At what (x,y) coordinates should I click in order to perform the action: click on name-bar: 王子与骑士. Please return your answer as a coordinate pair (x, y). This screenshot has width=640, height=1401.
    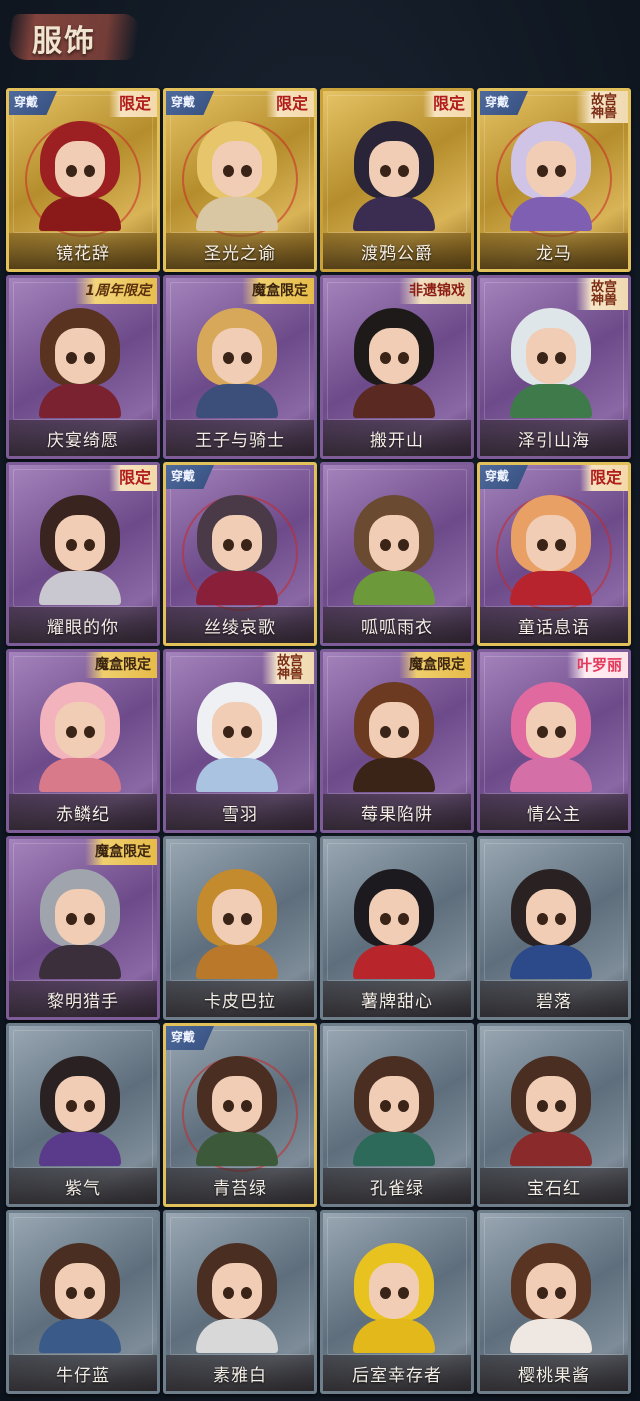
    Looking at the image, I should click on (240, 438).